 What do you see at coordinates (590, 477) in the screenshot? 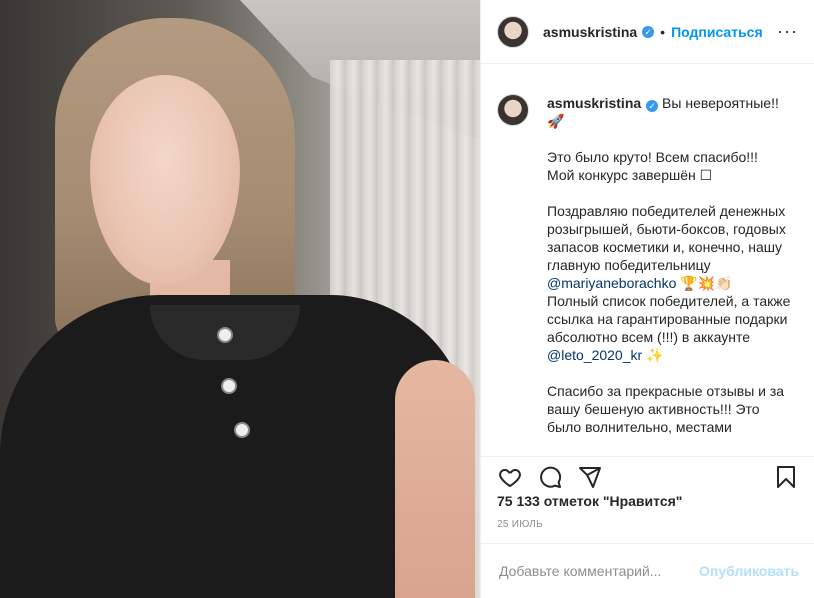
I see `share-icon` at bounding box center [590, 477].